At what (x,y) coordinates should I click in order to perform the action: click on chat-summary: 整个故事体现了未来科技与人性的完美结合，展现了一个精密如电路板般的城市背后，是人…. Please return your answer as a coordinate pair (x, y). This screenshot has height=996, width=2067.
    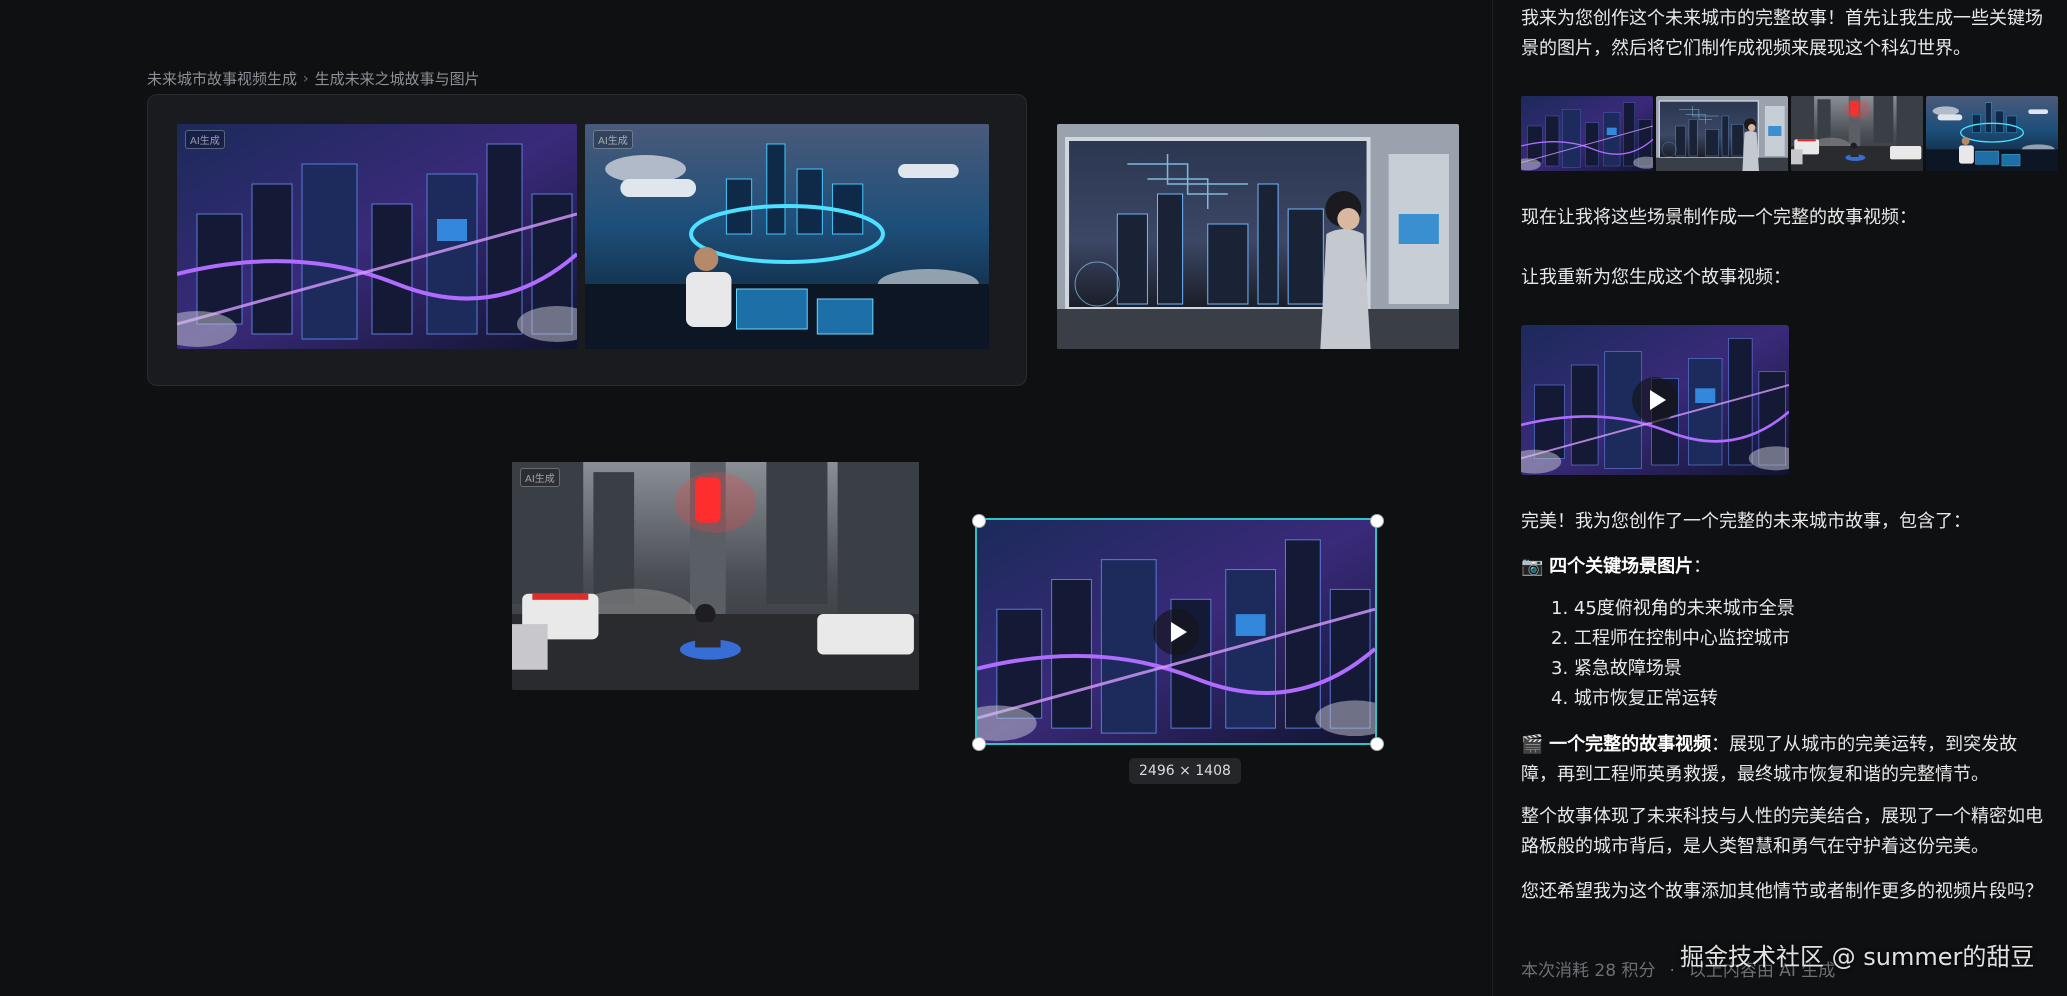
    Looking at the image, I should click on (1782, 831).